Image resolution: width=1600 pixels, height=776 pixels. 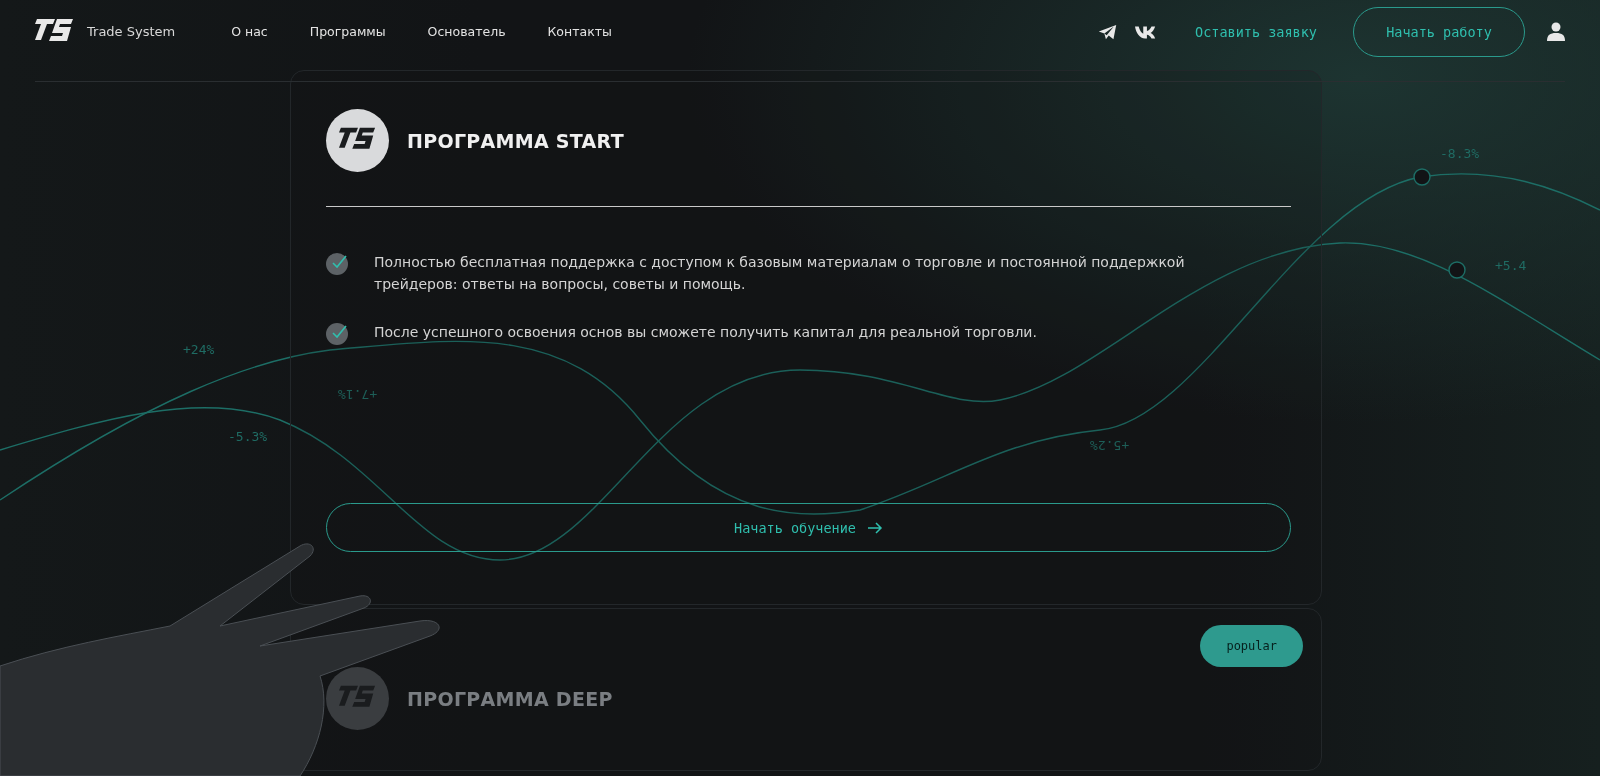 What do you see at coordinates (1460, 153) in the screenshot?
I see `chart-label: -8.3%` at bounding box center [1460, 153].